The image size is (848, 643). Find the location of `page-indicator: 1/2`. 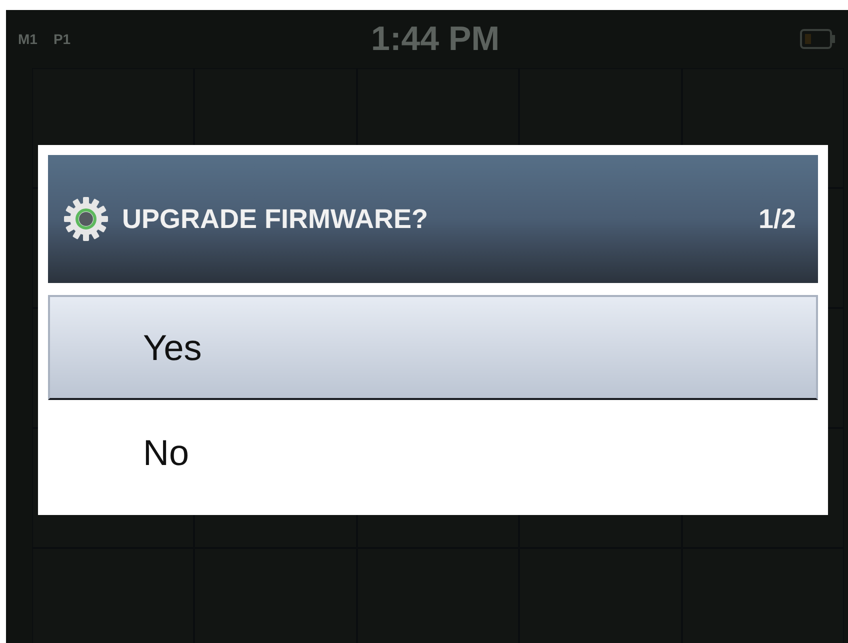

page-indicator: 1/2 is located at coordinates (777, 219).